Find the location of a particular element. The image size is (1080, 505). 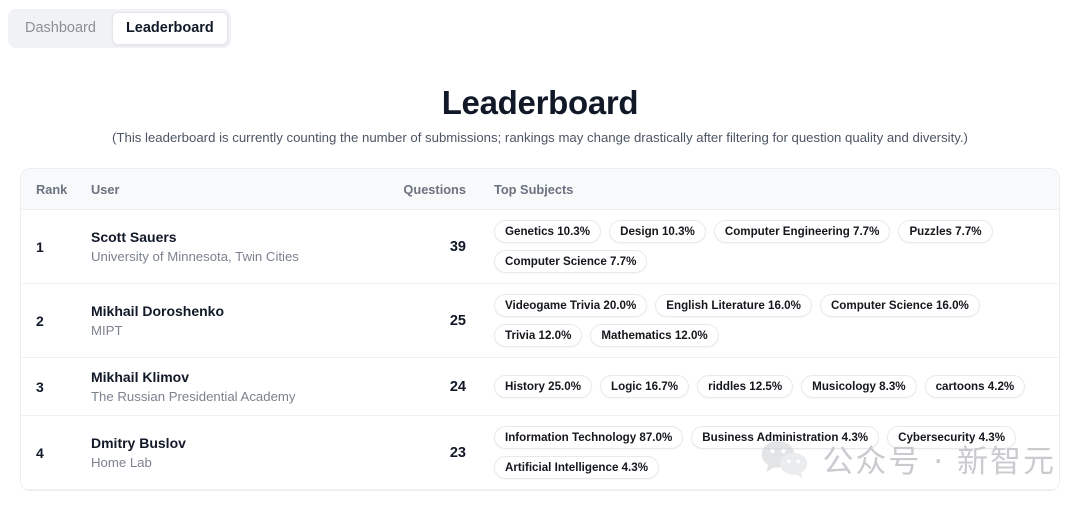

column-header-rank: Rank is located at coordinates (56, 189).